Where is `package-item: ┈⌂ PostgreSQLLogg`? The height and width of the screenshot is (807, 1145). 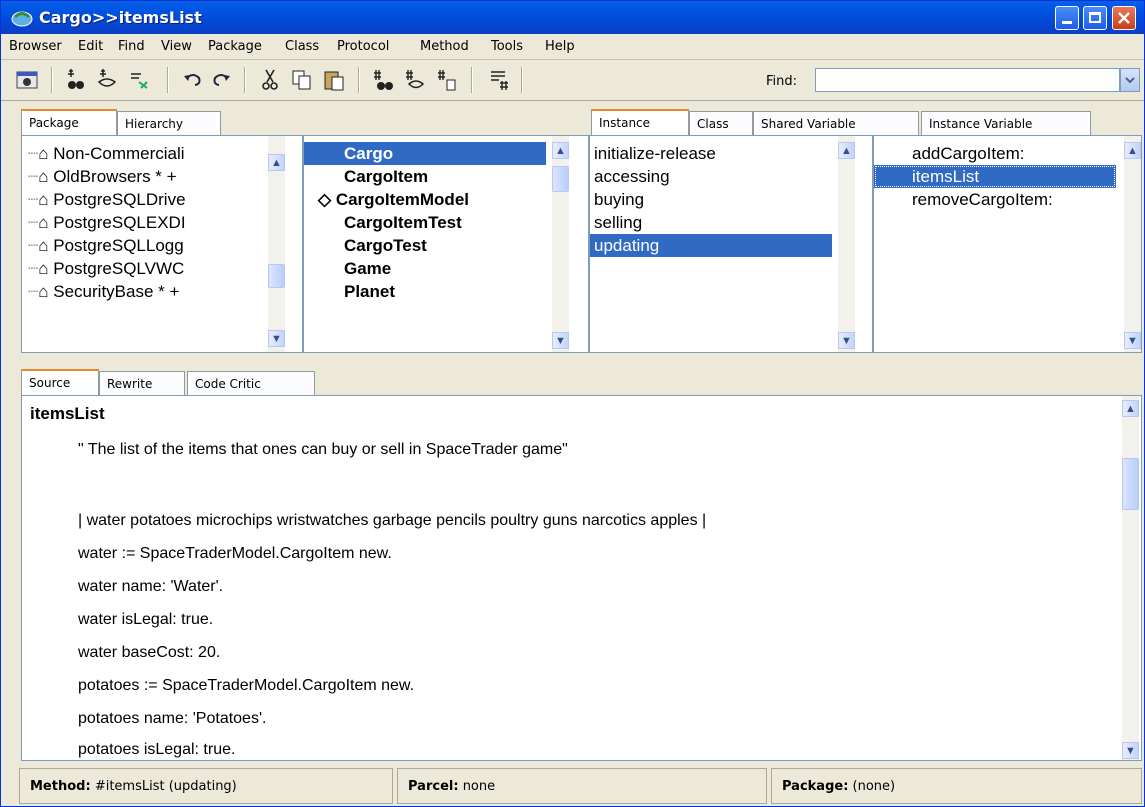 package-item: ┈⌂ PostgreSQLLogg is located at coordinates (106, 245).